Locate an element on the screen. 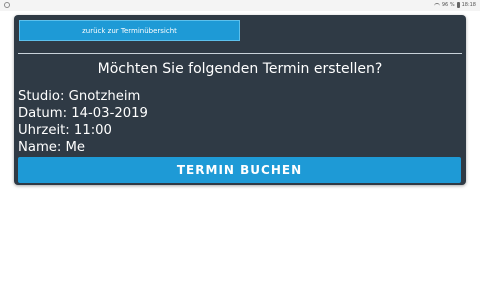 This screenshot has height=300, width=480. back-to-overview-button: zurück zur Terminübersicht is located at coordinates (129, 30).